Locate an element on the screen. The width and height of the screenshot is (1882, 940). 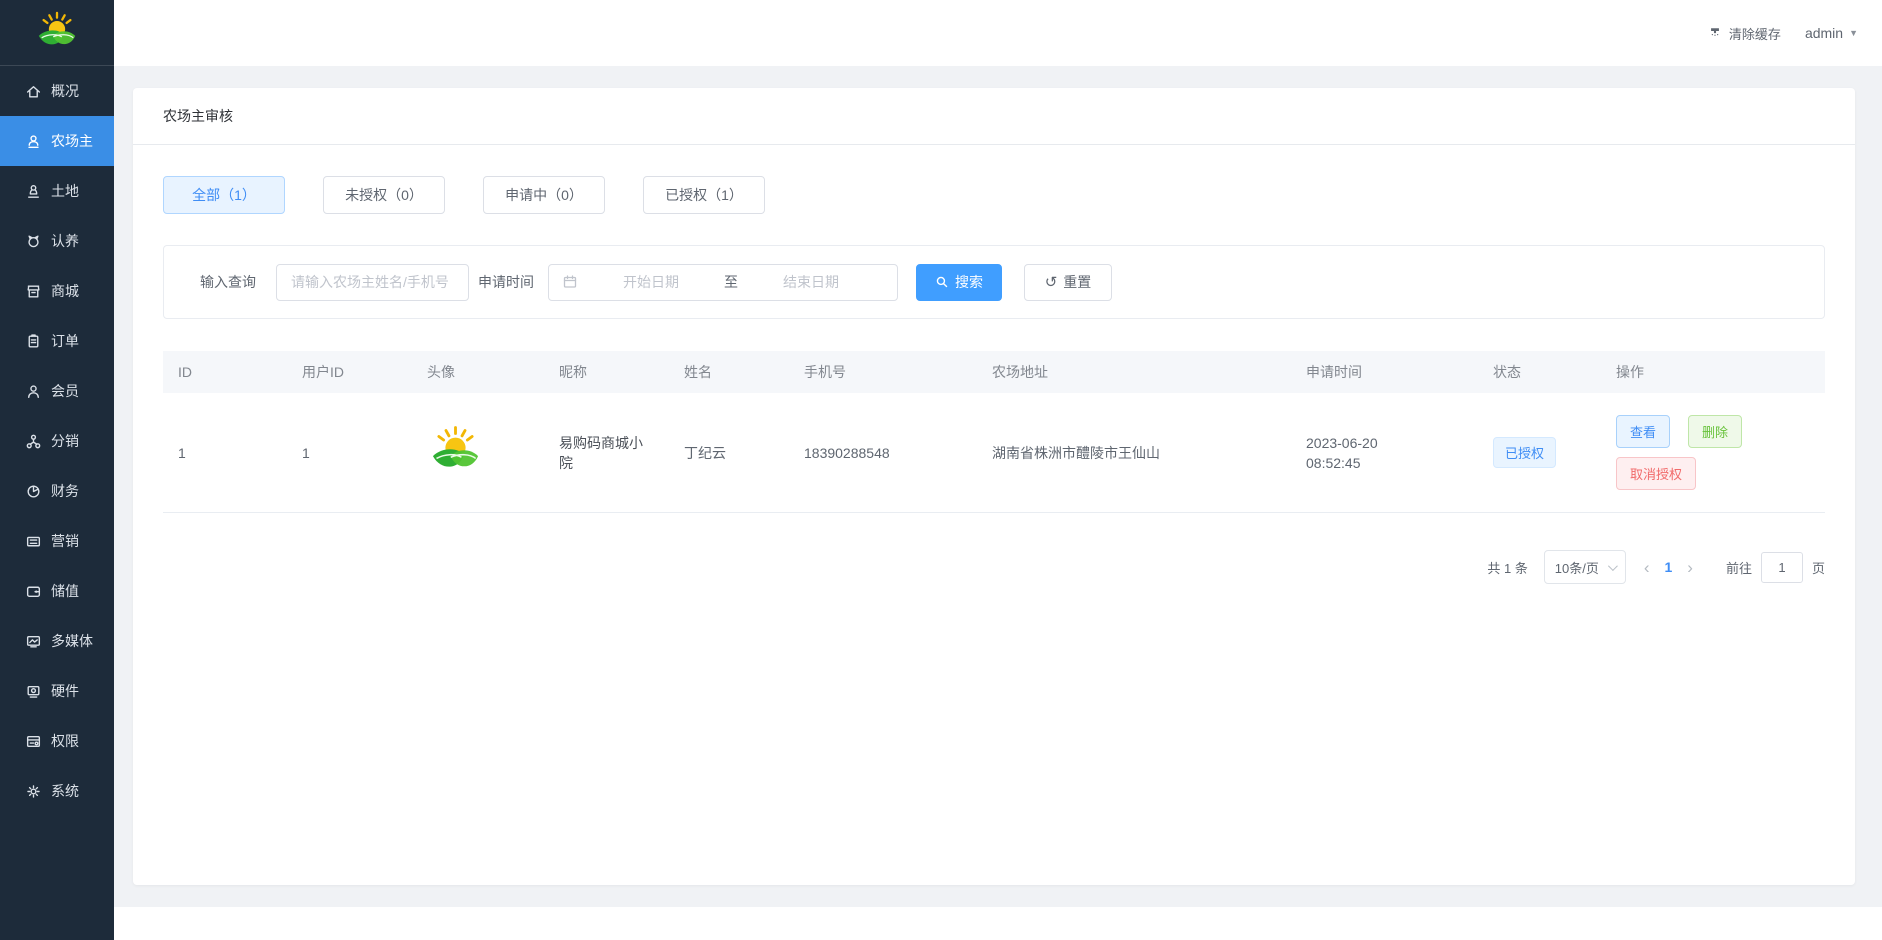
cell-avatar is located at coordinates (478, 453).